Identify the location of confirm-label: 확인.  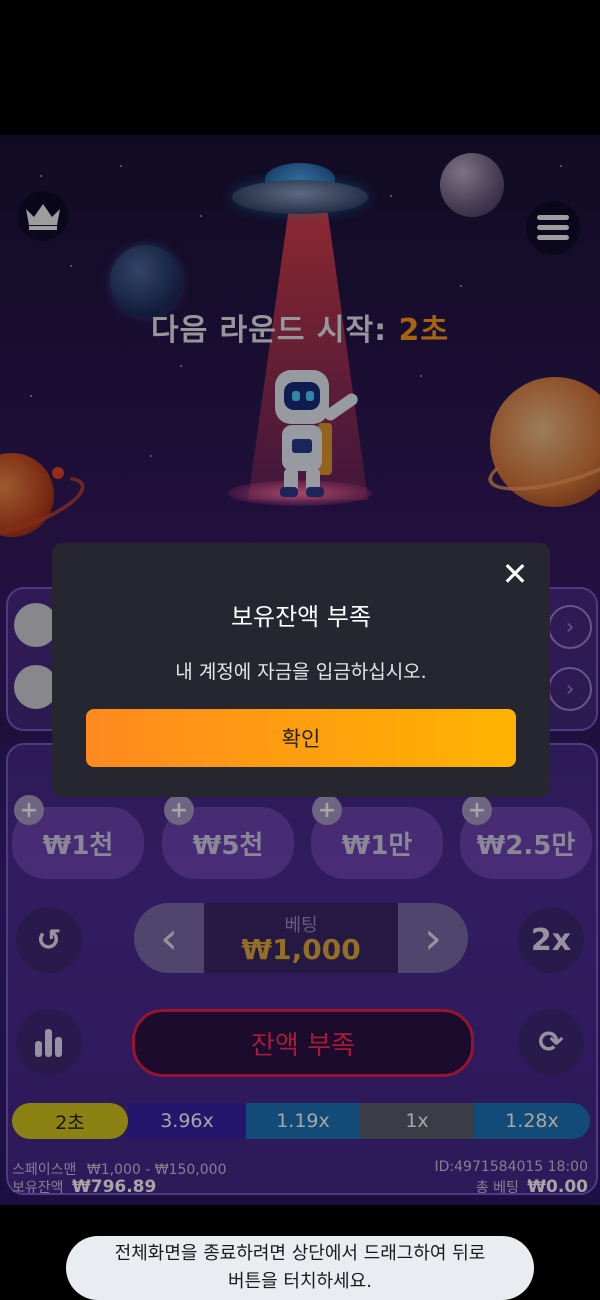
(301, 739).